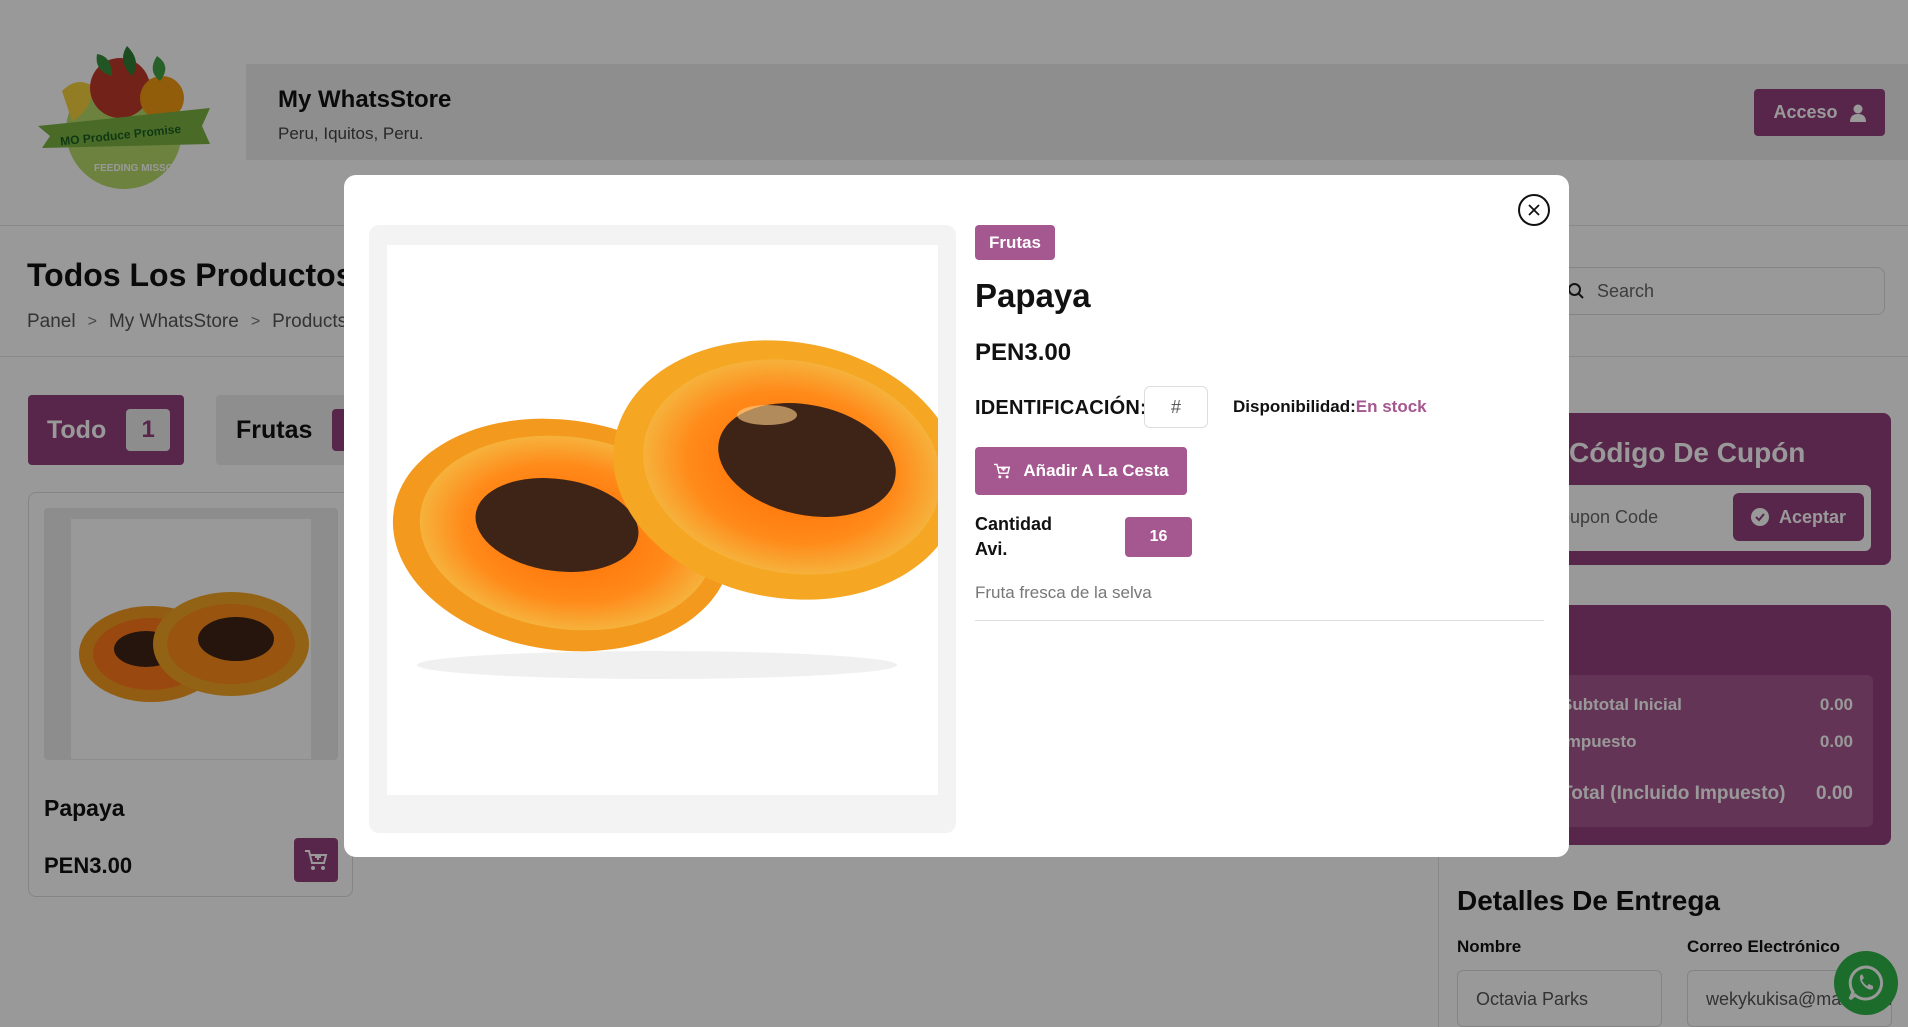  Describe the element at coordinates (1176, 407) in the screenshot. I see `id-field: #` at that location.